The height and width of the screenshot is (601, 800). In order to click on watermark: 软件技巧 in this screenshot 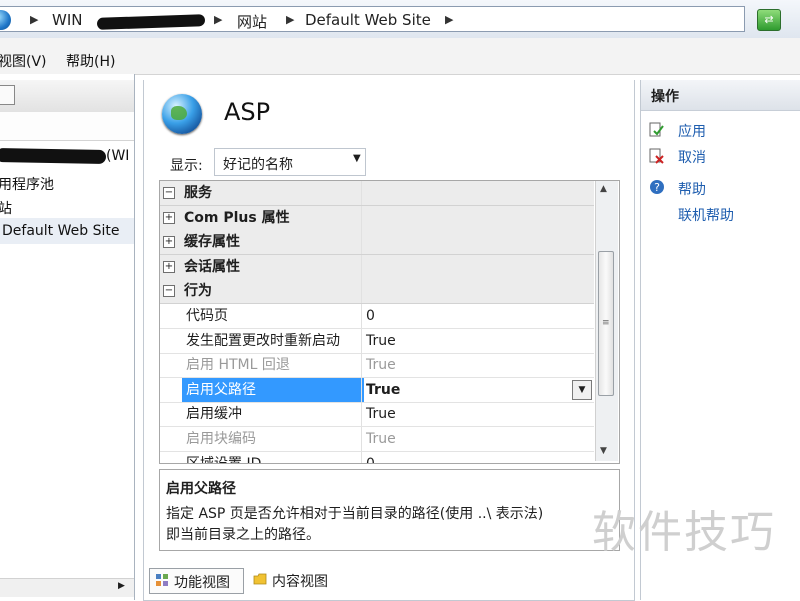, I will do `click(684, 532)`.